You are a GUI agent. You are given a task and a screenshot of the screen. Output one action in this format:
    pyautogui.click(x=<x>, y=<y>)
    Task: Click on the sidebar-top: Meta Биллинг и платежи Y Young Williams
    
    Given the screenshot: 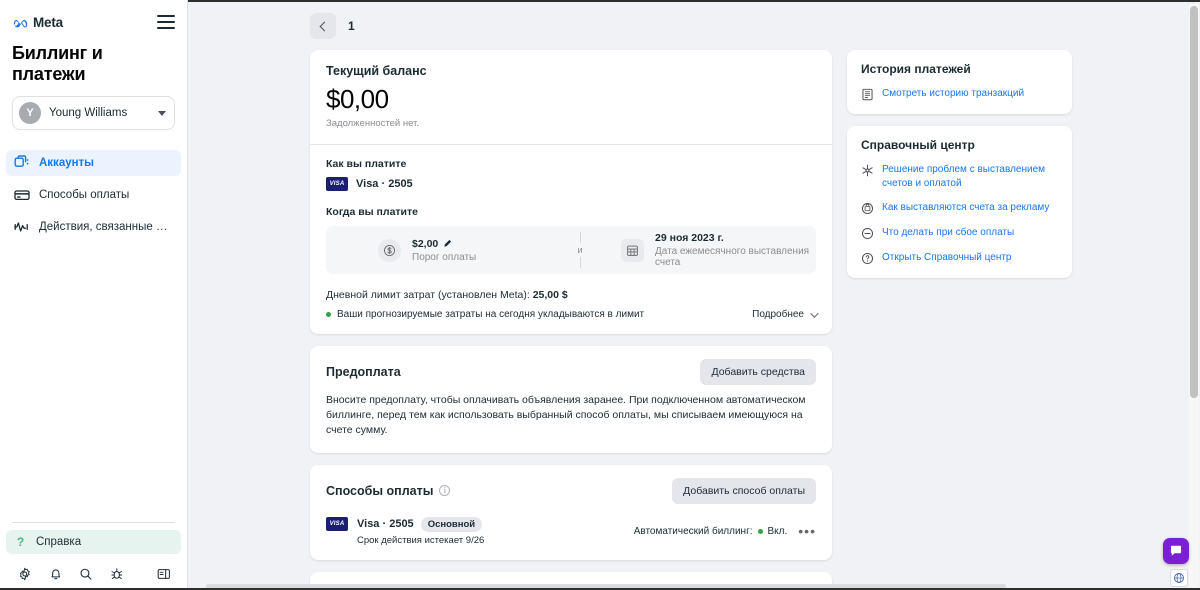 What is the action you would take?
    pyautogui.click(x=93, y=65)
    